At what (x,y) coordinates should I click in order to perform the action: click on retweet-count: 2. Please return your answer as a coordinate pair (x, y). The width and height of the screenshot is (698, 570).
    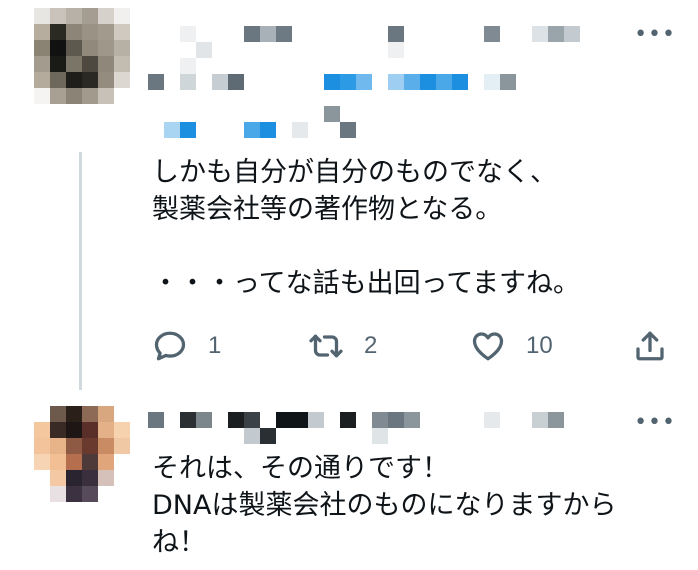
    Looking at the image, I should click on (371, 345).